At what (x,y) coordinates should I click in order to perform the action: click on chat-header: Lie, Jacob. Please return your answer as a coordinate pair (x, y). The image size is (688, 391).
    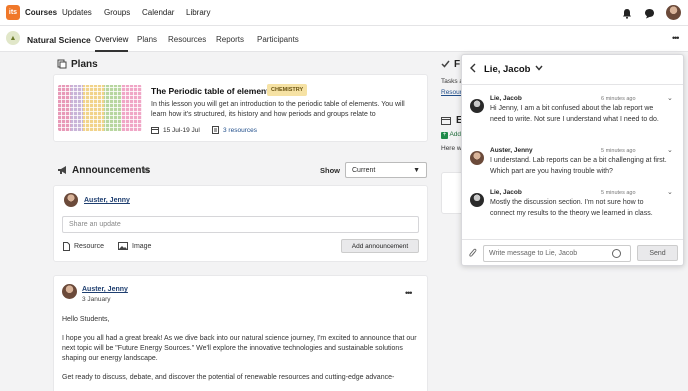
    Looking at the image, I should click on (572, 70).